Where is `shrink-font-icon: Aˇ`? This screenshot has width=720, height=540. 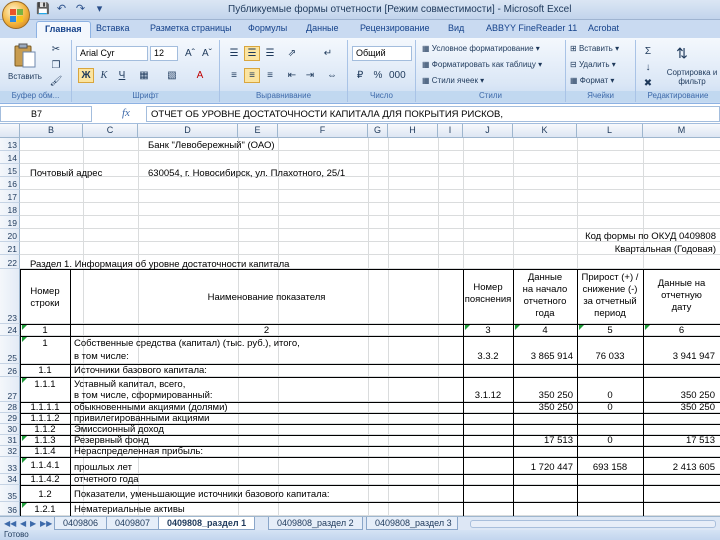 shrink-font-icon: Aˇ is located at coordinates (207, 53).